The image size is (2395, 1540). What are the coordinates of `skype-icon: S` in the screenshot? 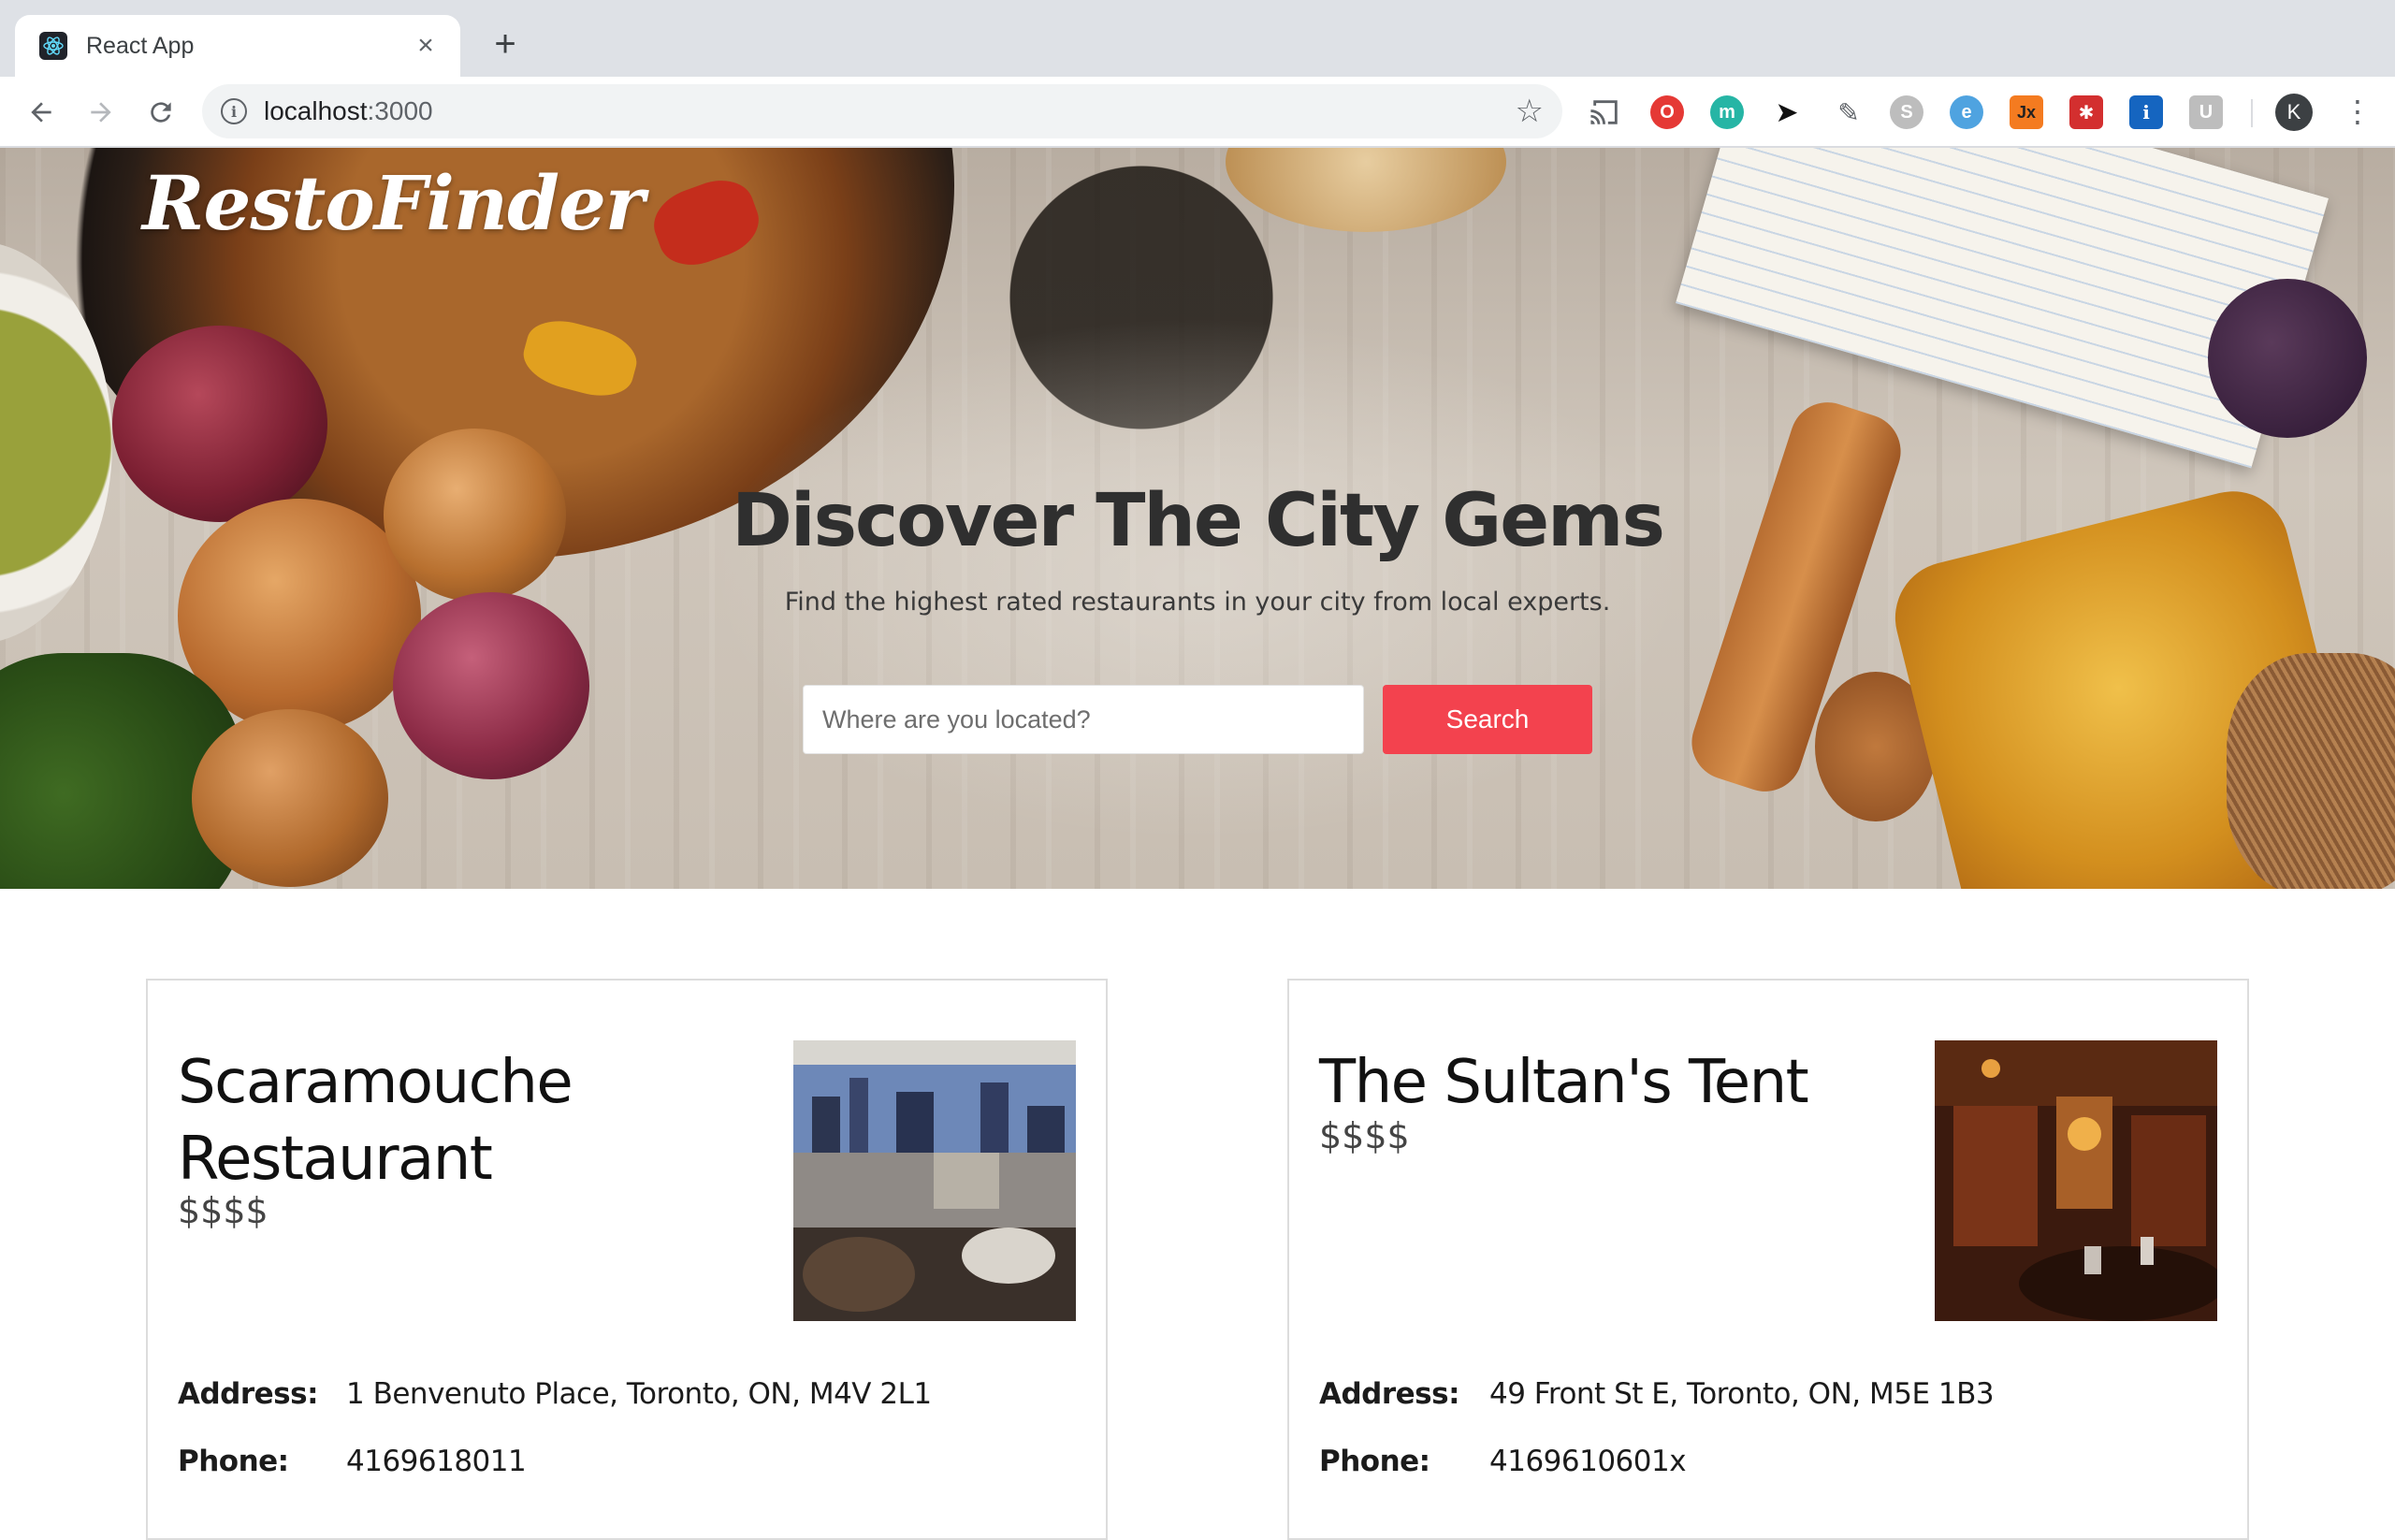 It's located at (1906, 112).